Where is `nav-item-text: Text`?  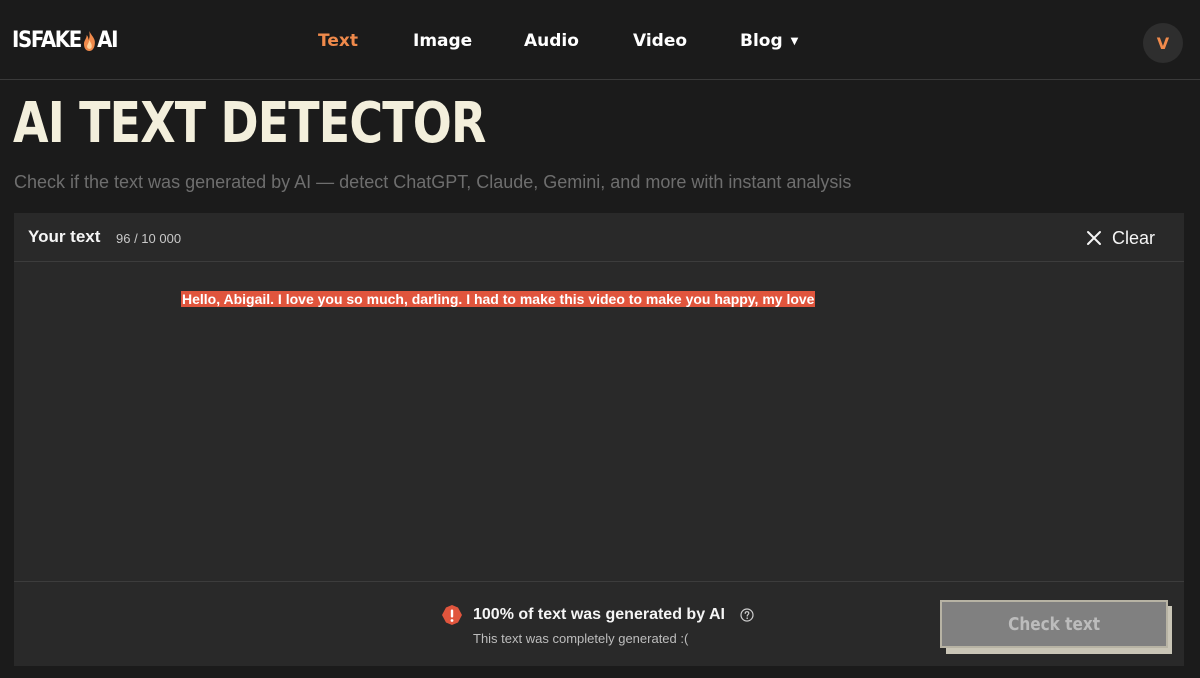 nav-item-text: Text is located at coordinates (338, 41).